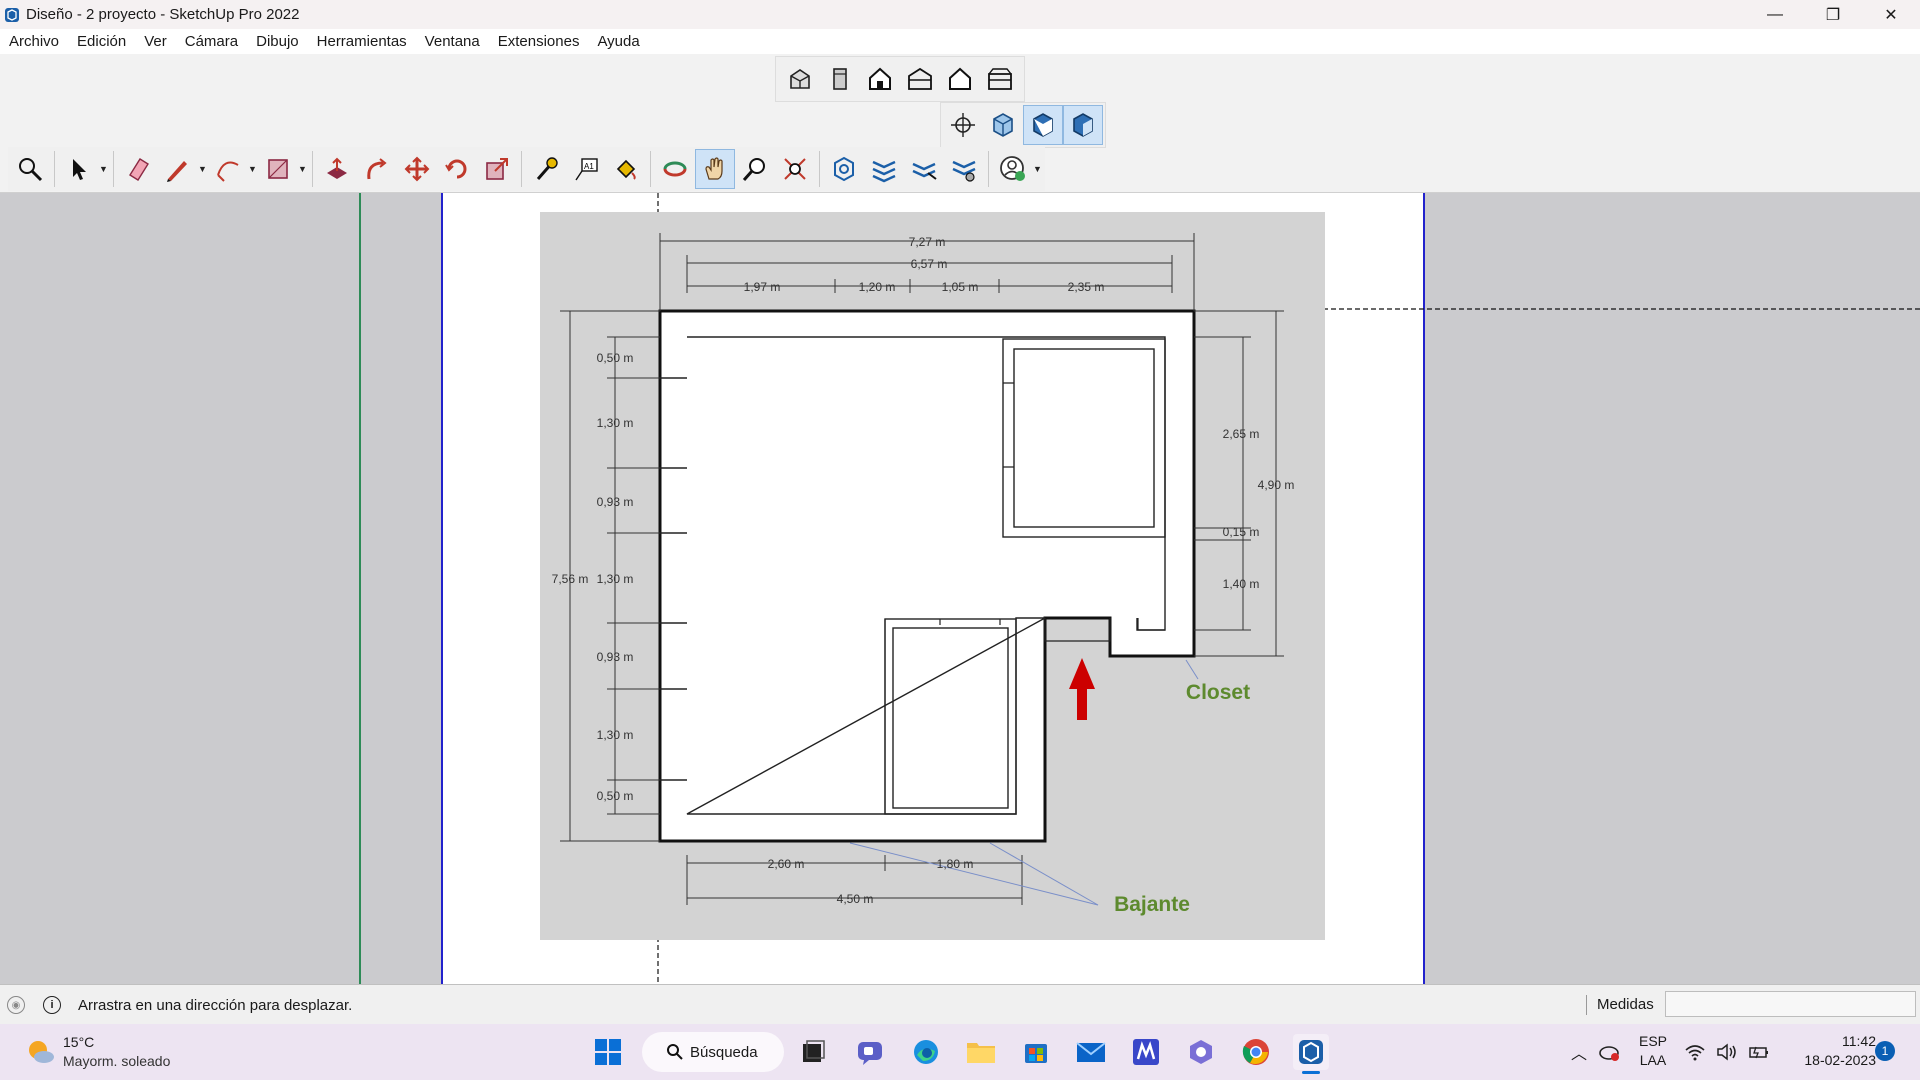 Image resolution: width=1920 pixels, height=1080 pixels. What do you see at coordinates (1652, 1041) in the screenshot?
I see `language-code: ESP` at bounding box center [1652, 1041].